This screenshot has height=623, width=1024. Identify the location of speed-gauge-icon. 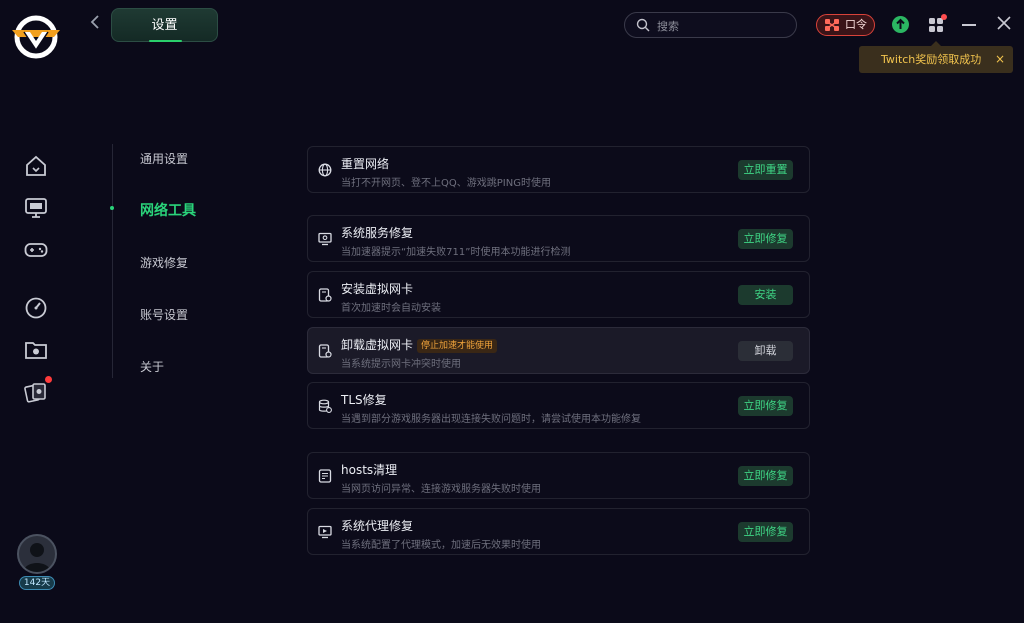
(36, 308).